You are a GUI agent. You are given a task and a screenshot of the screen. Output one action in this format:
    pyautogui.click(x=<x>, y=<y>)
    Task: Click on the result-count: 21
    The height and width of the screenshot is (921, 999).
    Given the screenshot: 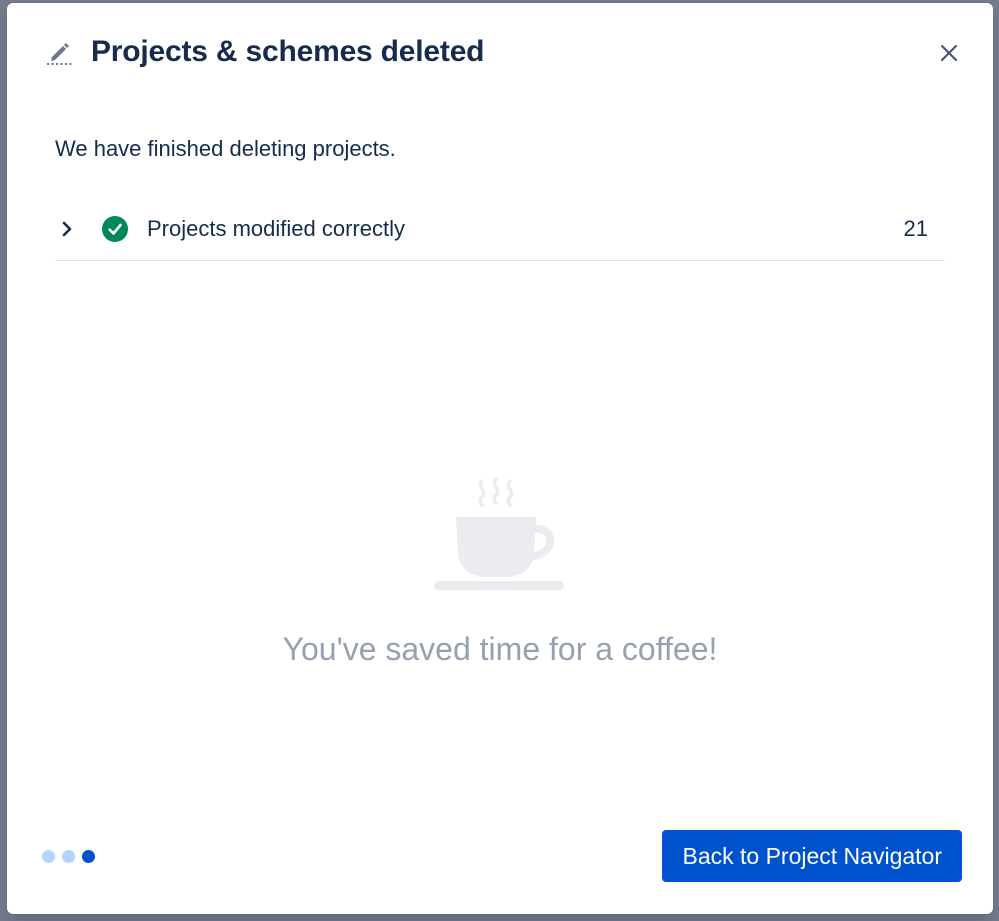 What is the action you would take?
    pyautogui.click(x=915, y=228)
    